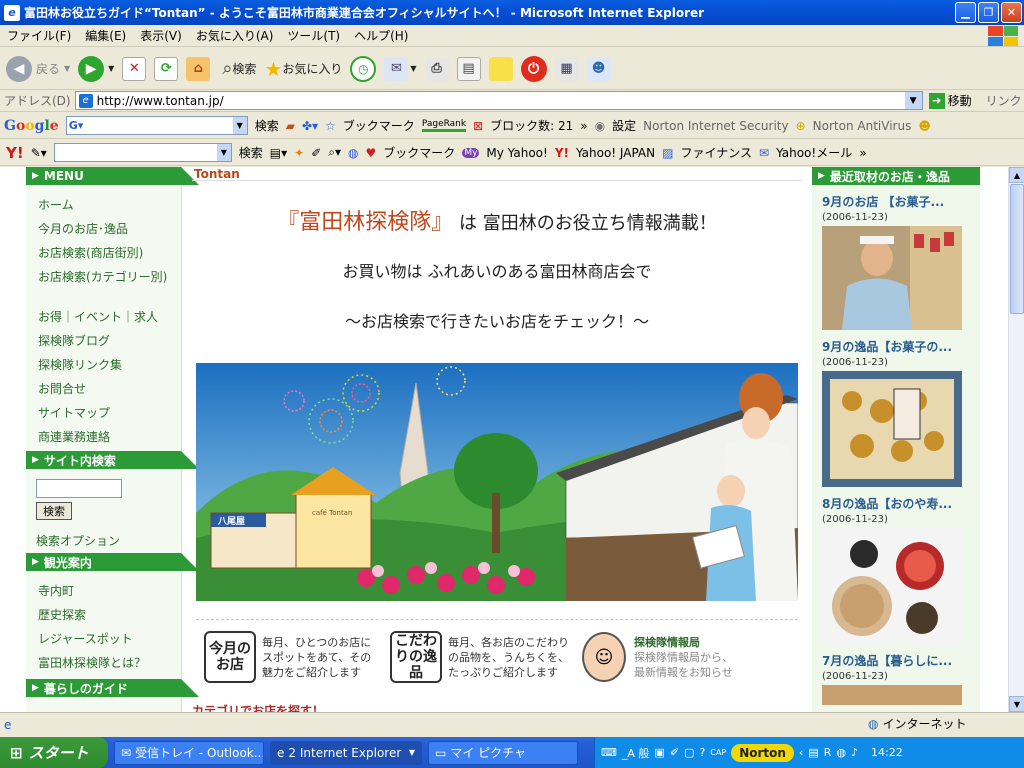 This screenshot has width=1024, height=768. I want to click on forward-button: ▶ ▼, so click(96, 68).